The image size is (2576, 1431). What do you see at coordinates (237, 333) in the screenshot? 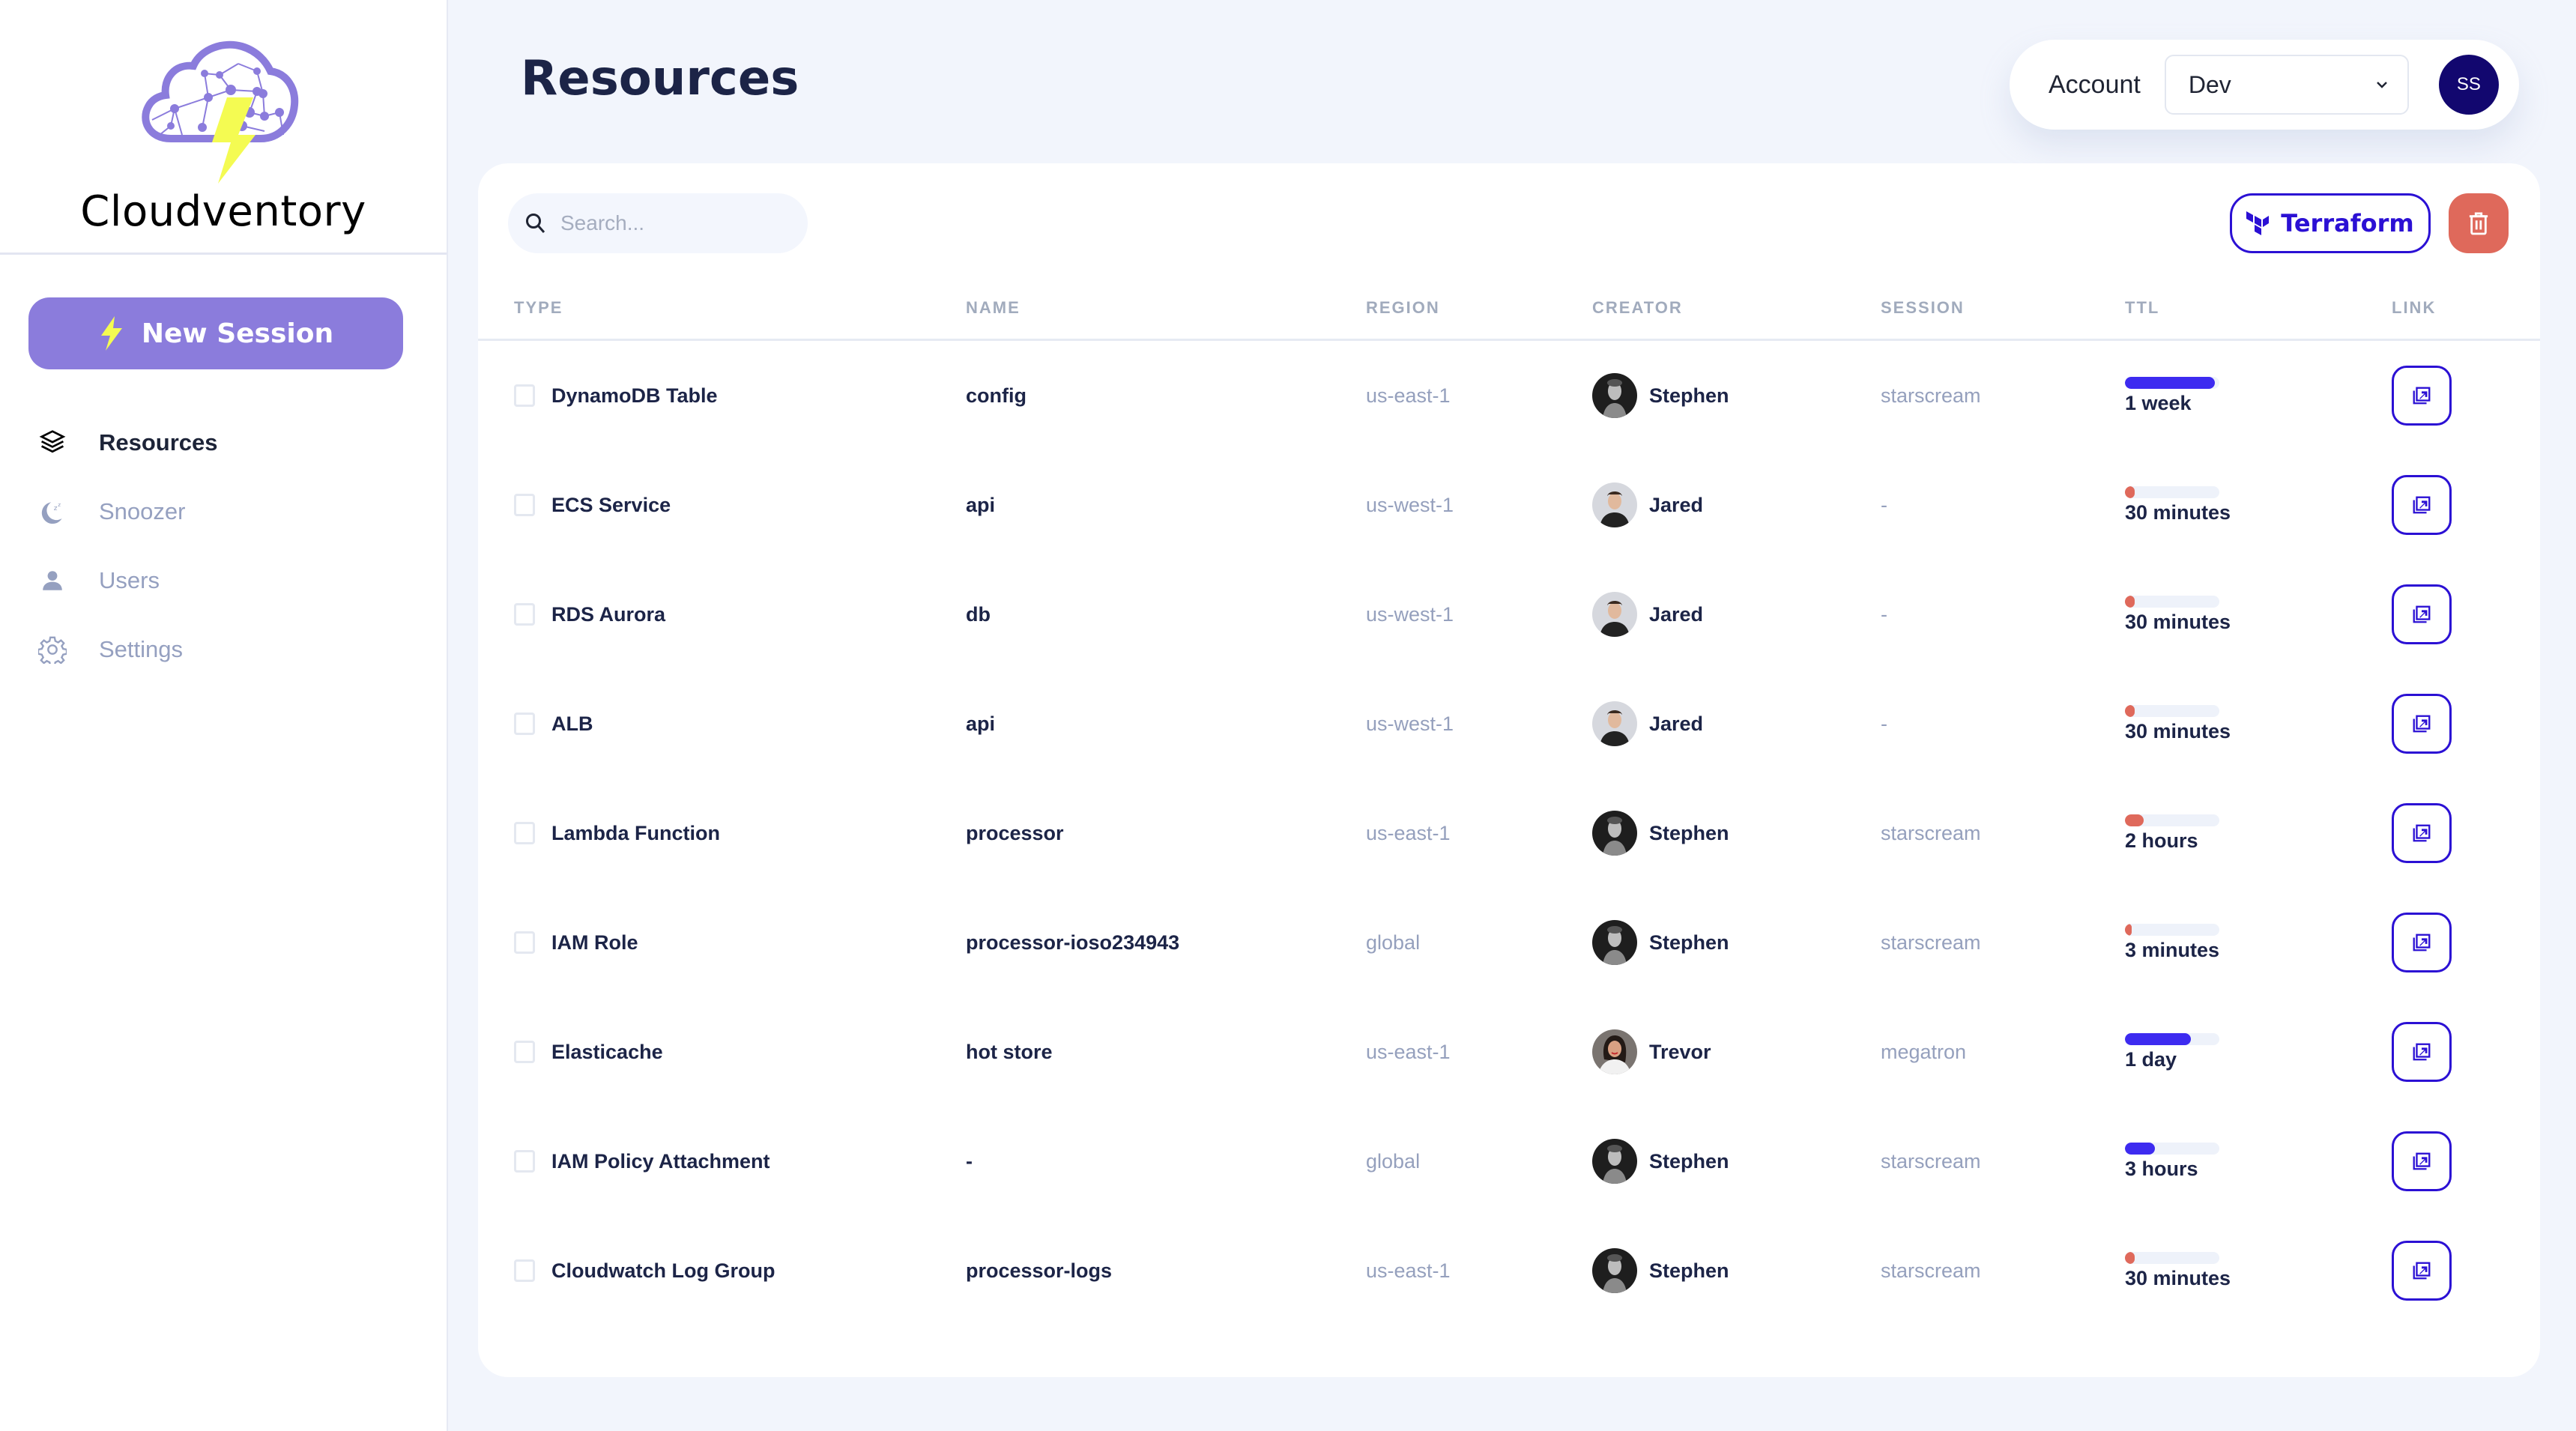
I see `new-session-label: New Session` at bounding box center [237, 333].